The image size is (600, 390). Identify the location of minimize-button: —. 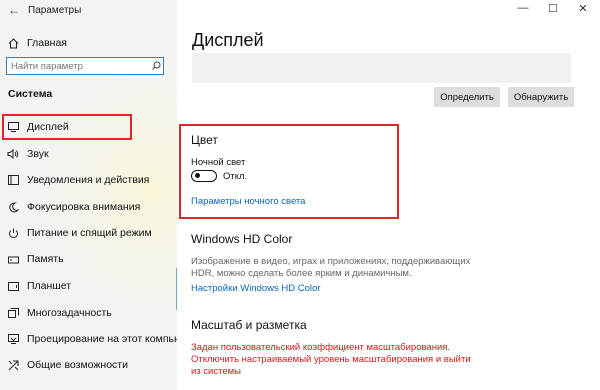
(523, 8).